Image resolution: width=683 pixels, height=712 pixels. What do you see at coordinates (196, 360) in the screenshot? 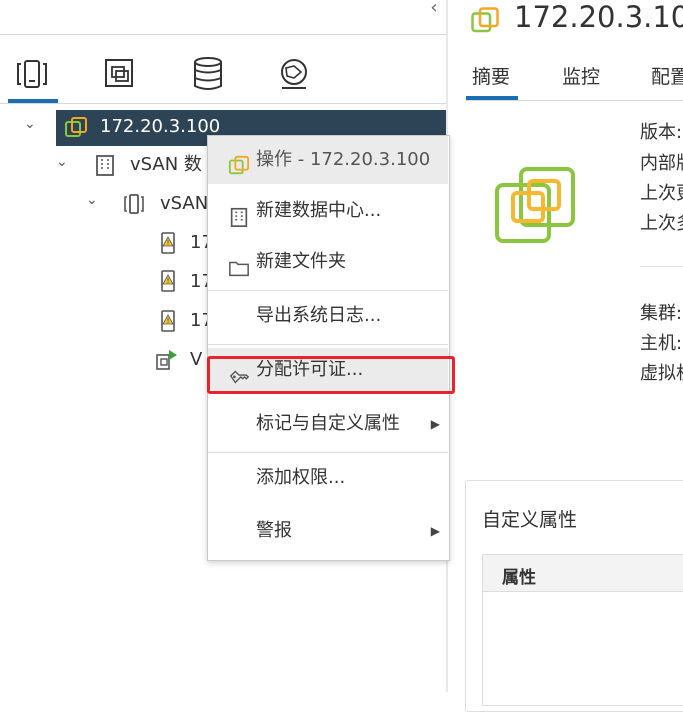
I see `tree-item-vm: V` at bounding box center [196, 360].